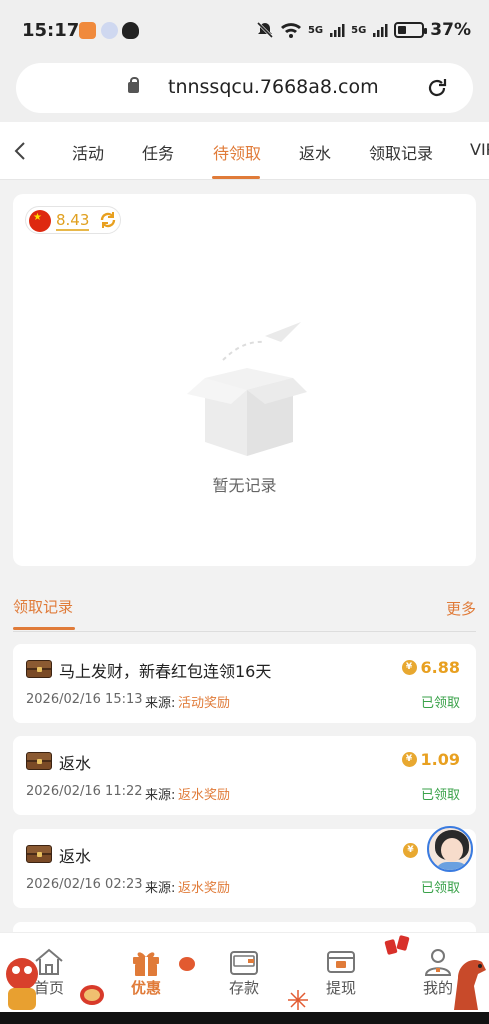 This screenshot has width=489, height=1024. I want to click on empty-state-text: 暂无记录, so click(244, 485).